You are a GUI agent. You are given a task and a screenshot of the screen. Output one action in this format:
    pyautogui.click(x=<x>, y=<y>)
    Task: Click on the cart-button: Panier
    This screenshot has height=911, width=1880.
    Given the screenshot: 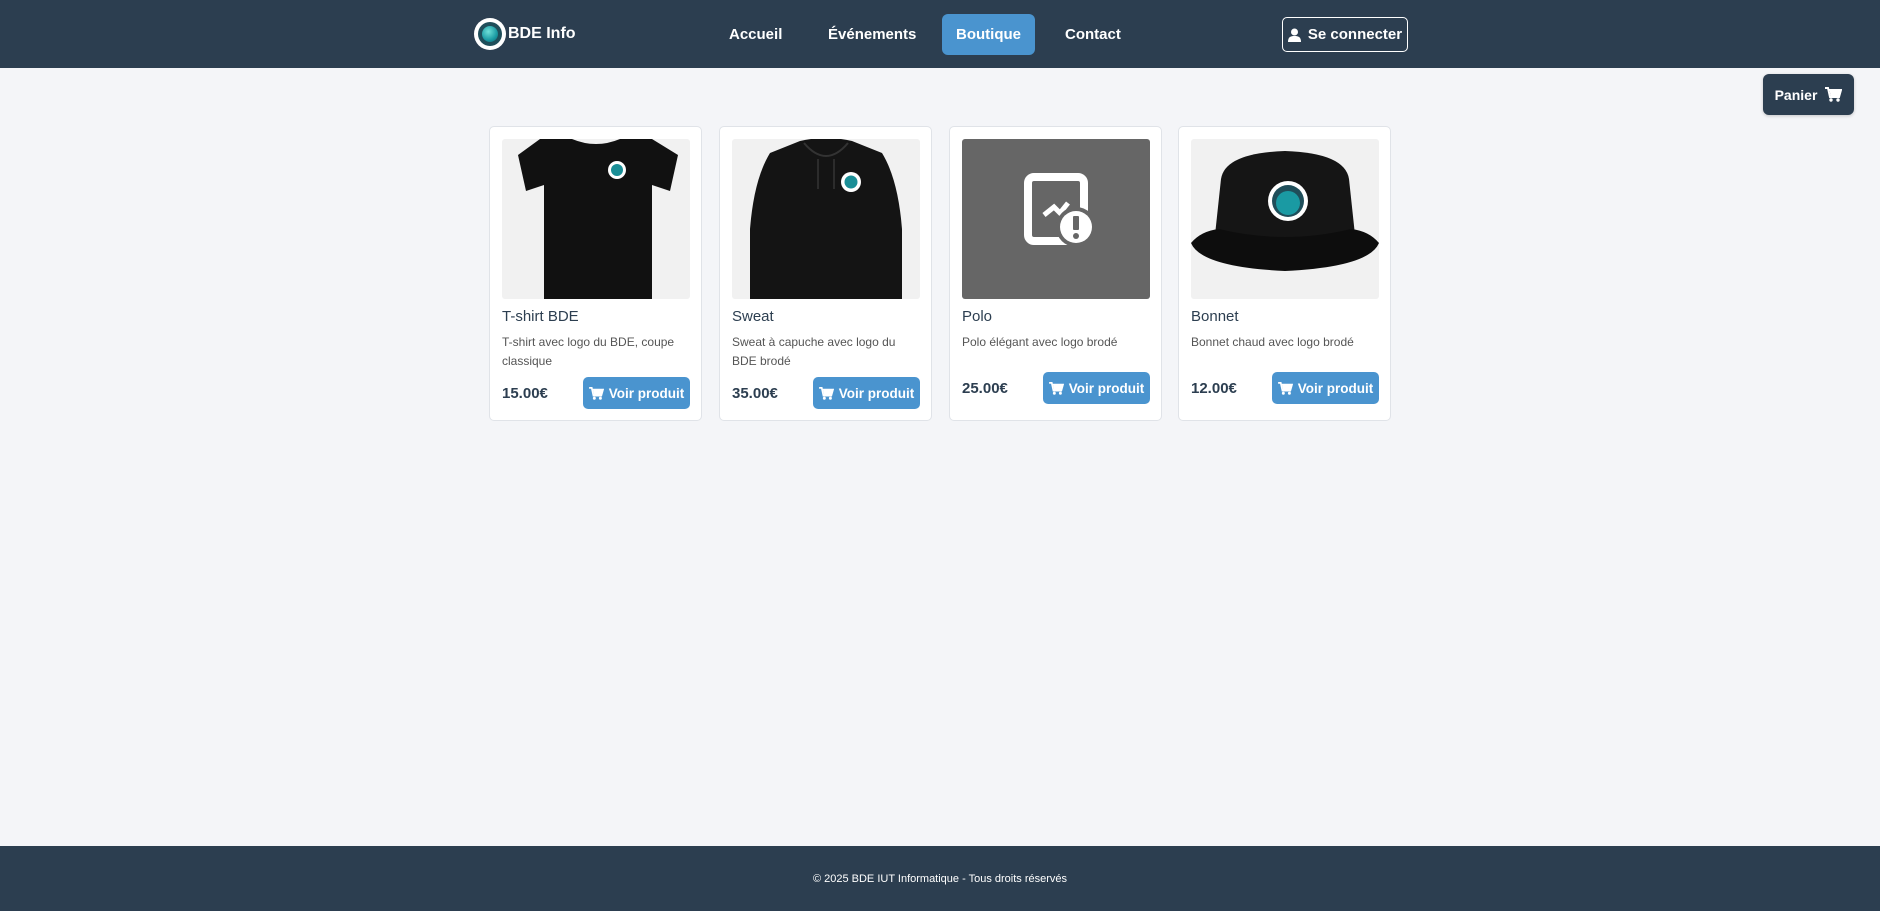 What is the action you would take?
    pyautogui.click(x=1808, y=94)
    